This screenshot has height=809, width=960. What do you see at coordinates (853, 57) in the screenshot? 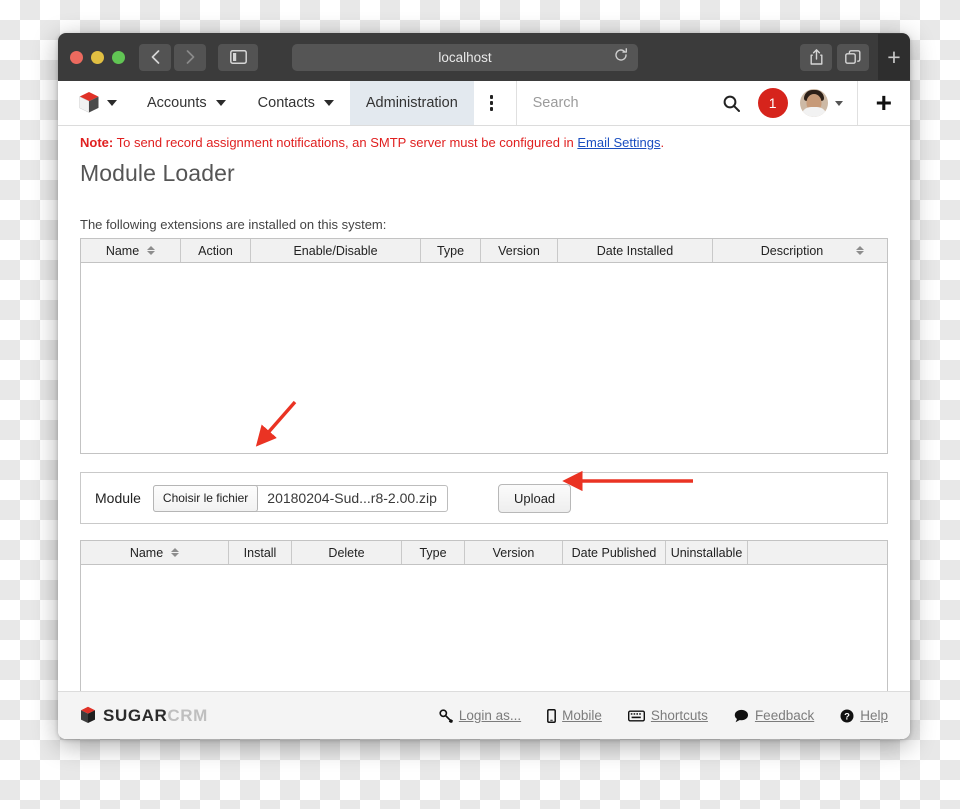
I see `show-tabs-button` at bounding box center [853, 57].